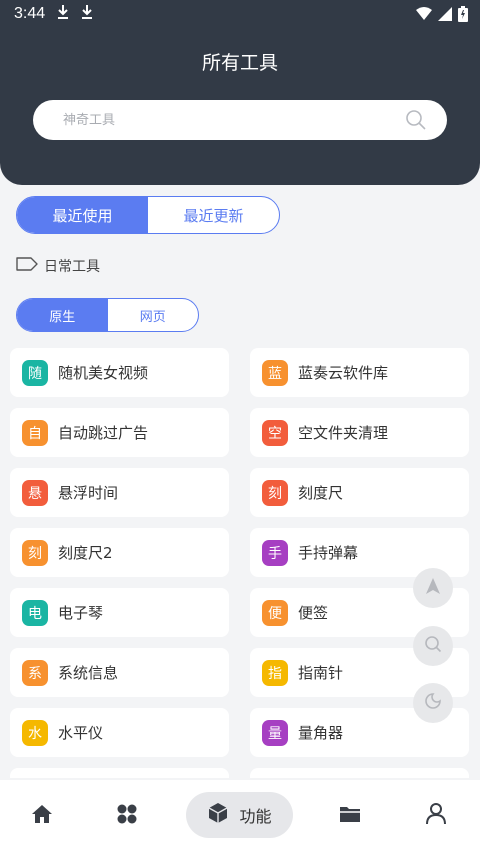 This screenshot has width=480, height=852. Describe the element at coordinates (228, 120) in the screenshot. I see `search-input` at that location.